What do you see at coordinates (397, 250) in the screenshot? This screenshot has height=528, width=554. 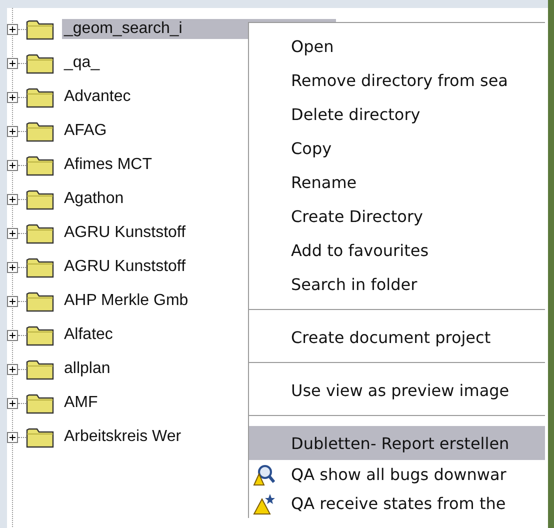 I see `menu-item: Add to favourites` at bounding box center [397, 250].